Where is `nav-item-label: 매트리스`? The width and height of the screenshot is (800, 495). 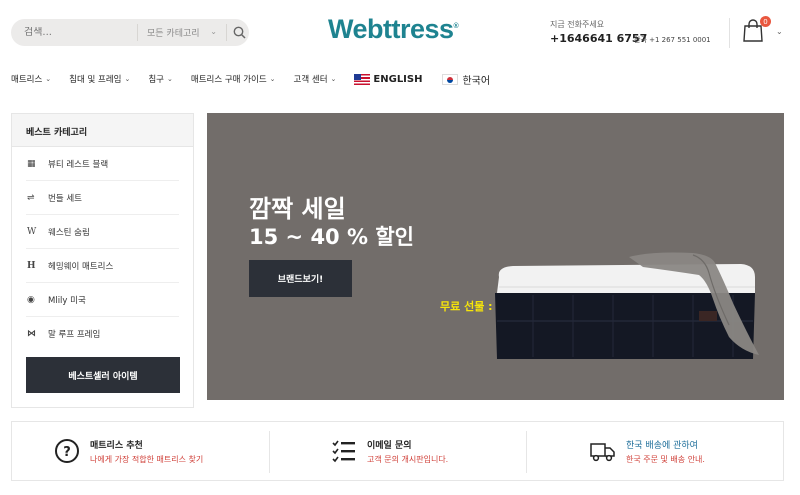 nav-item-label: 매트리스 is located at coordinates (27, 80).